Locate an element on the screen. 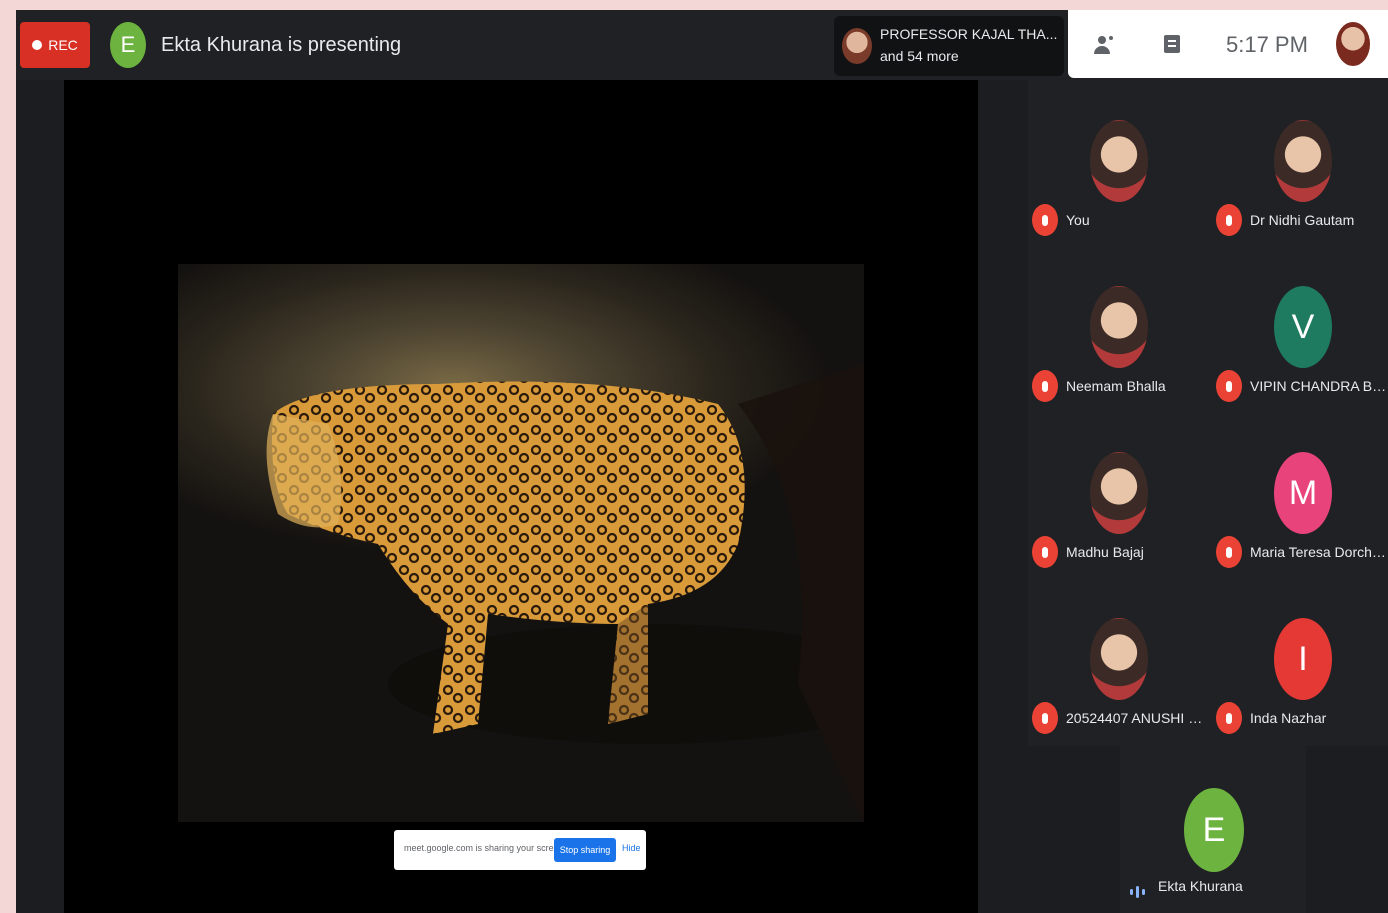 The image size is (1388, 913). participant-tile: Madhu Bajaj is located at coordinates (1118, 495).